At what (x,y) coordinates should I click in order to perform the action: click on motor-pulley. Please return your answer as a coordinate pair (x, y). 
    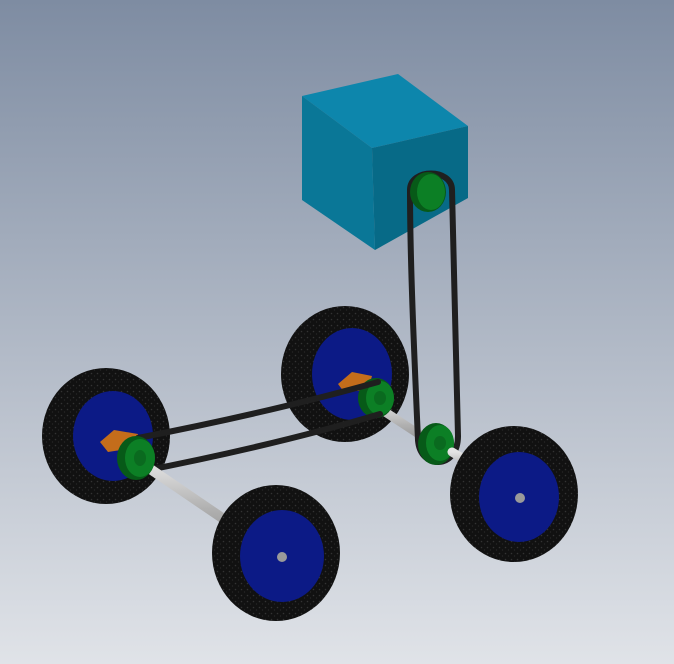
    Looking at the image, I should click on (428, 192).